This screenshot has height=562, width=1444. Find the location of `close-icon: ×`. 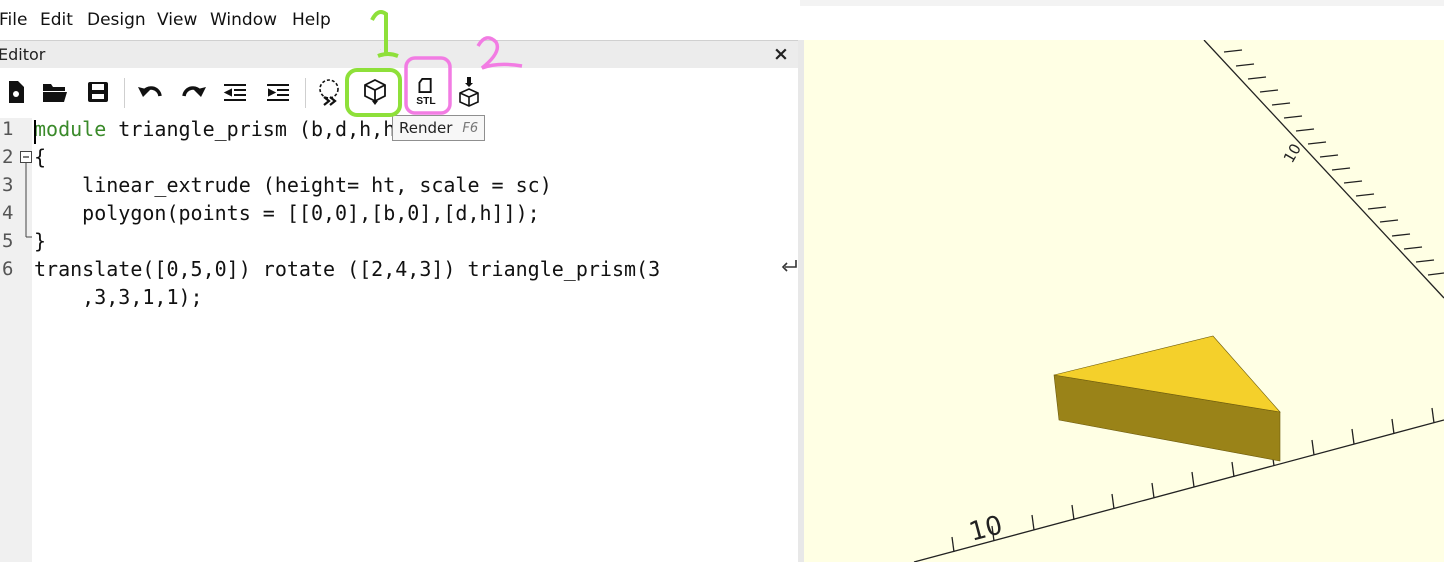

close-icon: × is located at coordinates (781, 54).